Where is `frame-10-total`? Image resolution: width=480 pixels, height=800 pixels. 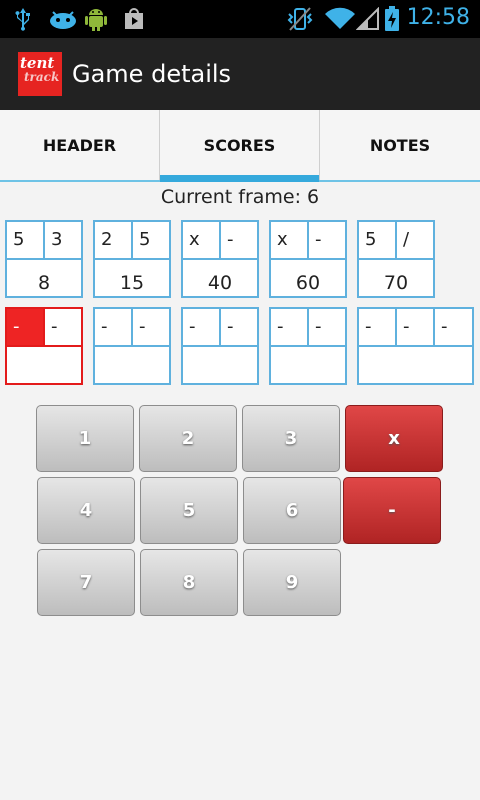 frame-10-total is located at coordinates (415, 365).